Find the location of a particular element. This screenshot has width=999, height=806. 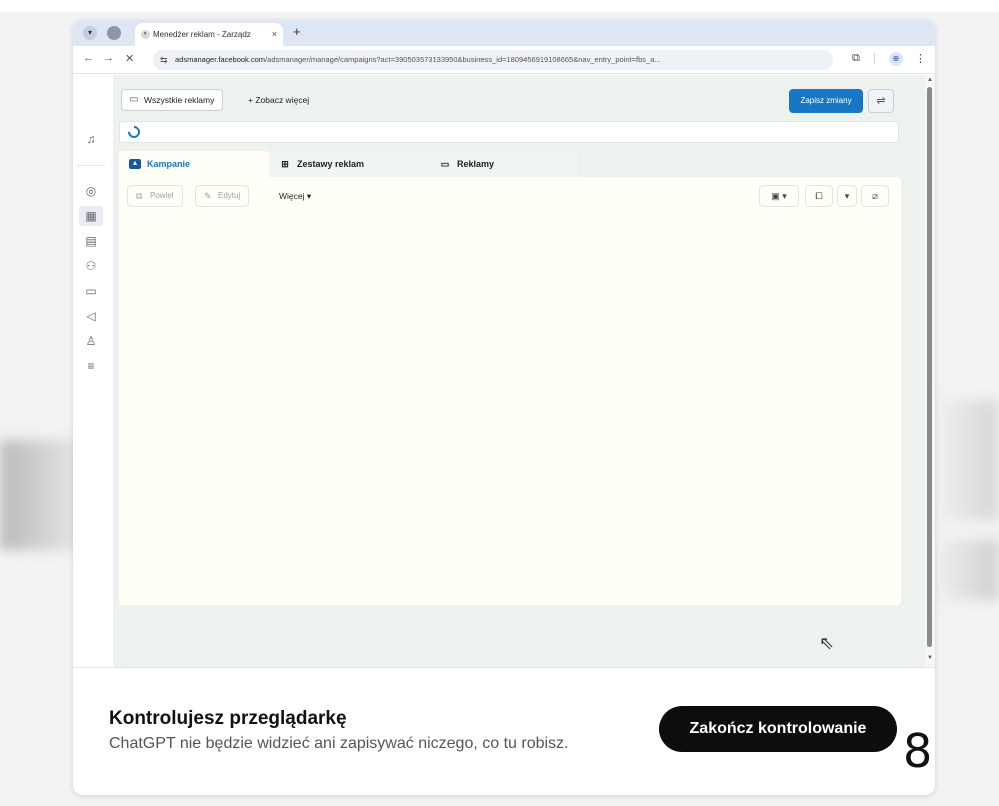

tab-close-icon: × is located at coordinates (274, 34).